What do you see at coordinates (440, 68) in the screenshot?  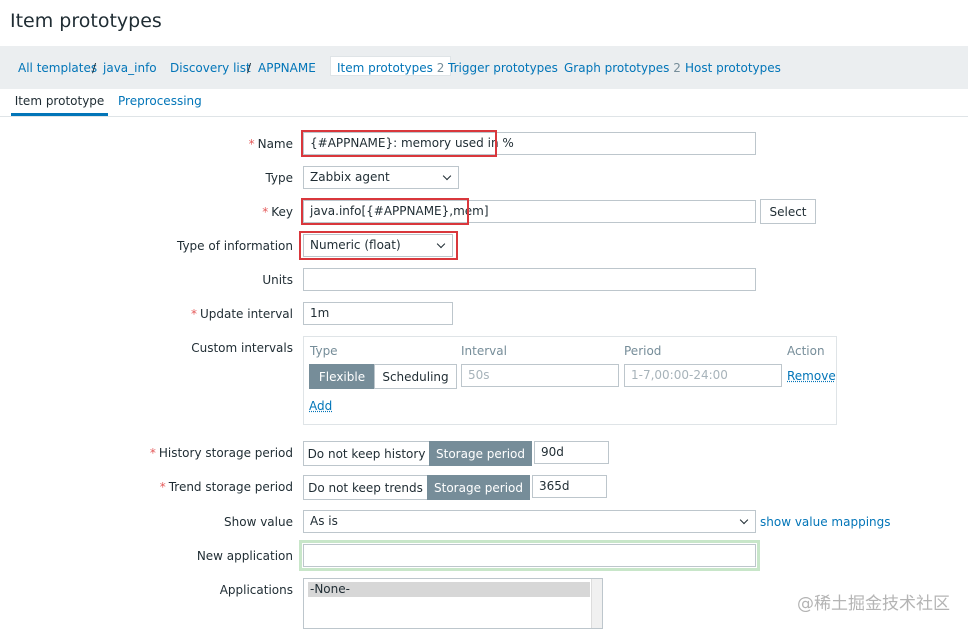 I see `nav-item-prototypes-count: 2` at bounding box center [440, 68].